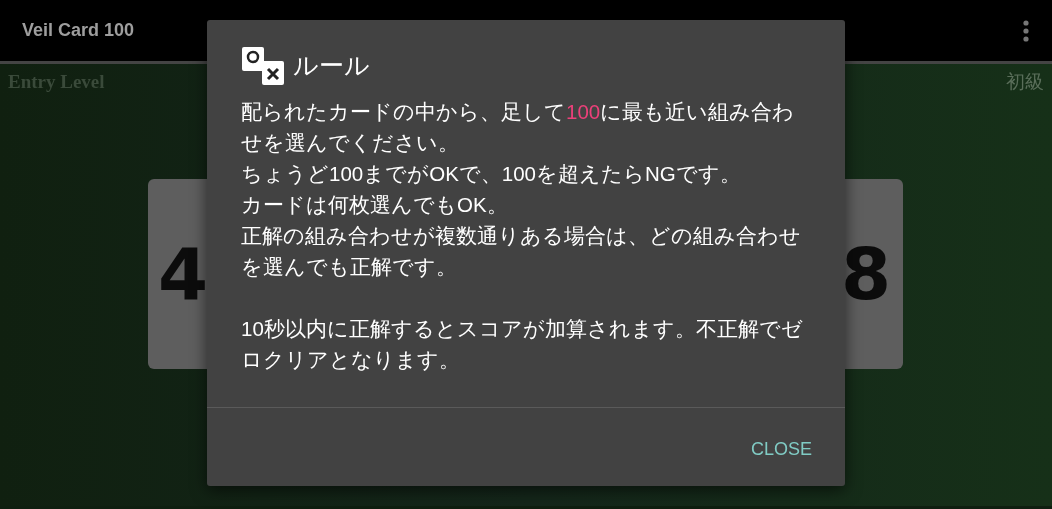 The width and height of the screenshot is (1052, 509). I want to click on card-number: 8, so click(865, 274).